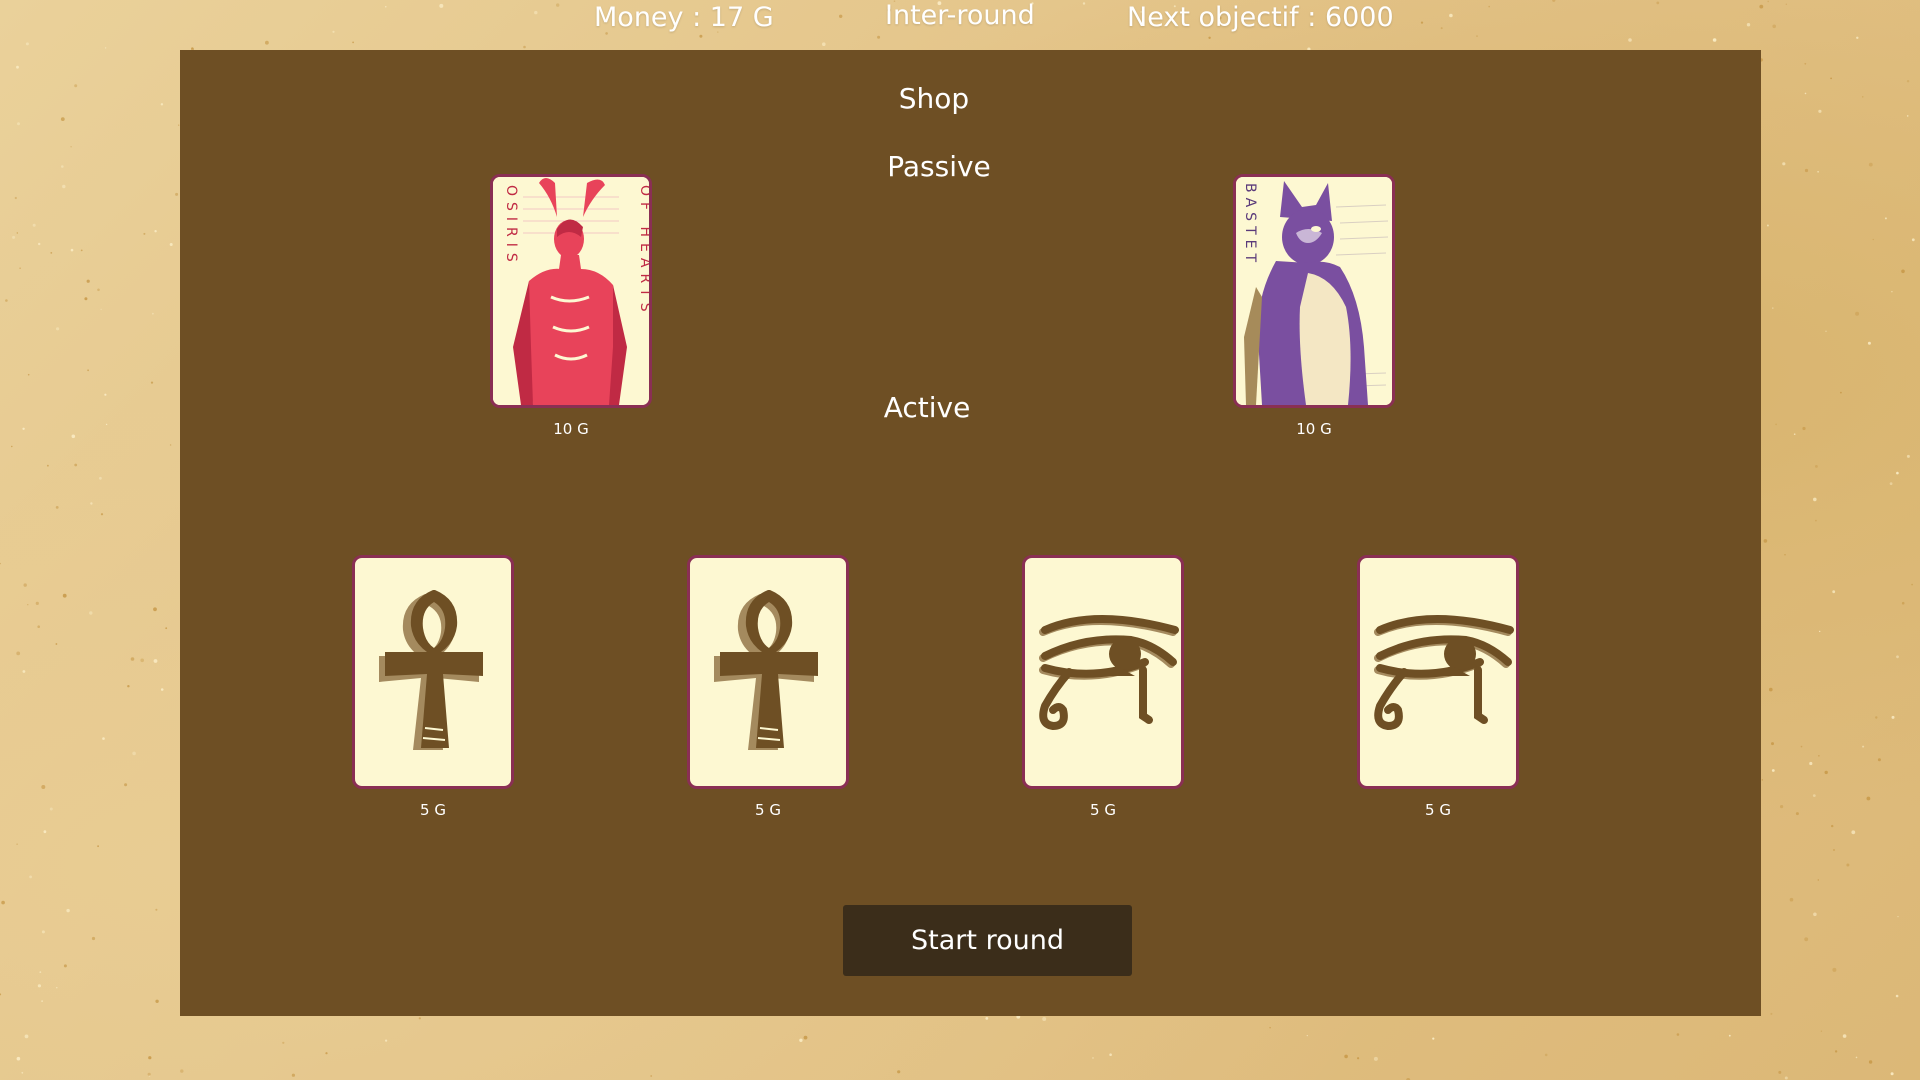 This screenshot has height=1080, width=1920. I want to click on start-round-button: Start round, so click(987, 940).